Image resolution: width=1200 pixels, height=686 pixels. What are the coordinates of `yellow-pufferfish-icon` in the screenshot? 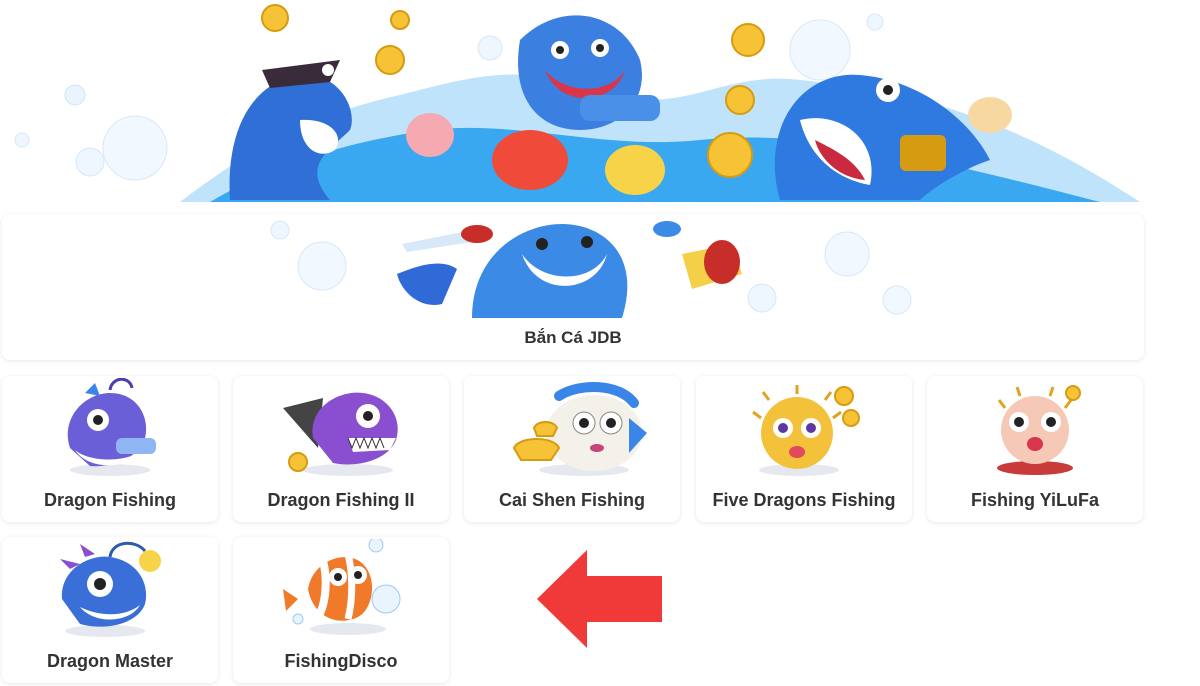 It's located at (806, 430).